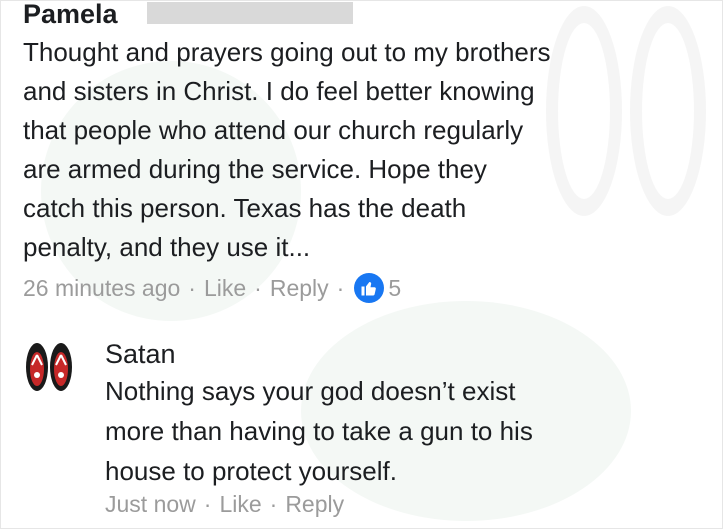 Image resolution: width=723 pixels, height=529 pixels. What do you see at coordinates (70, 15) in the screenshot?
I see `comment-author-name: Pamela` at bounding box center [70, 15].